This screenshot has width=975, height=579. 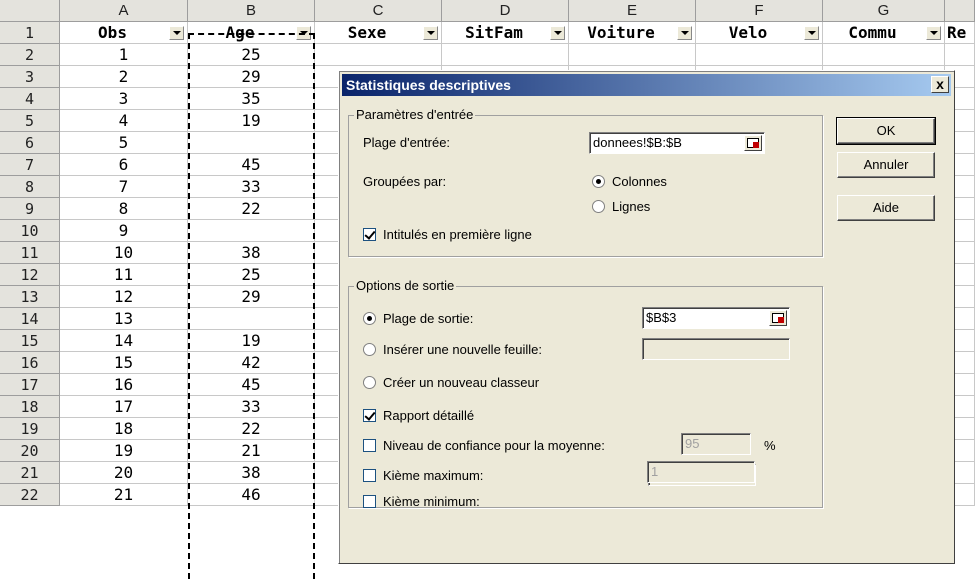 What do you see at coordinates (960, 33) in the screenshot?
I see `column-title-h: Re` at bounding box center [960, 33].